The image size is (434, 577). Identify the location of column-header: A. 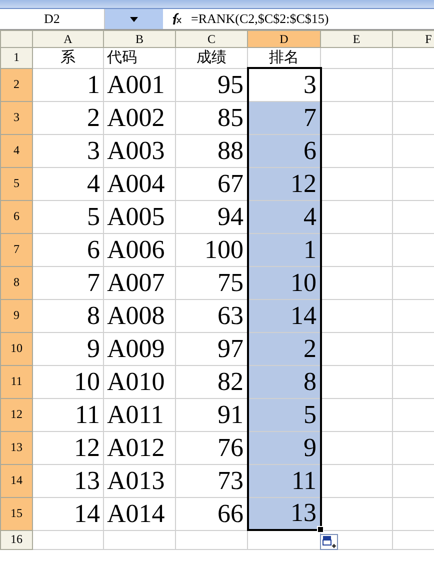
(68, 39).